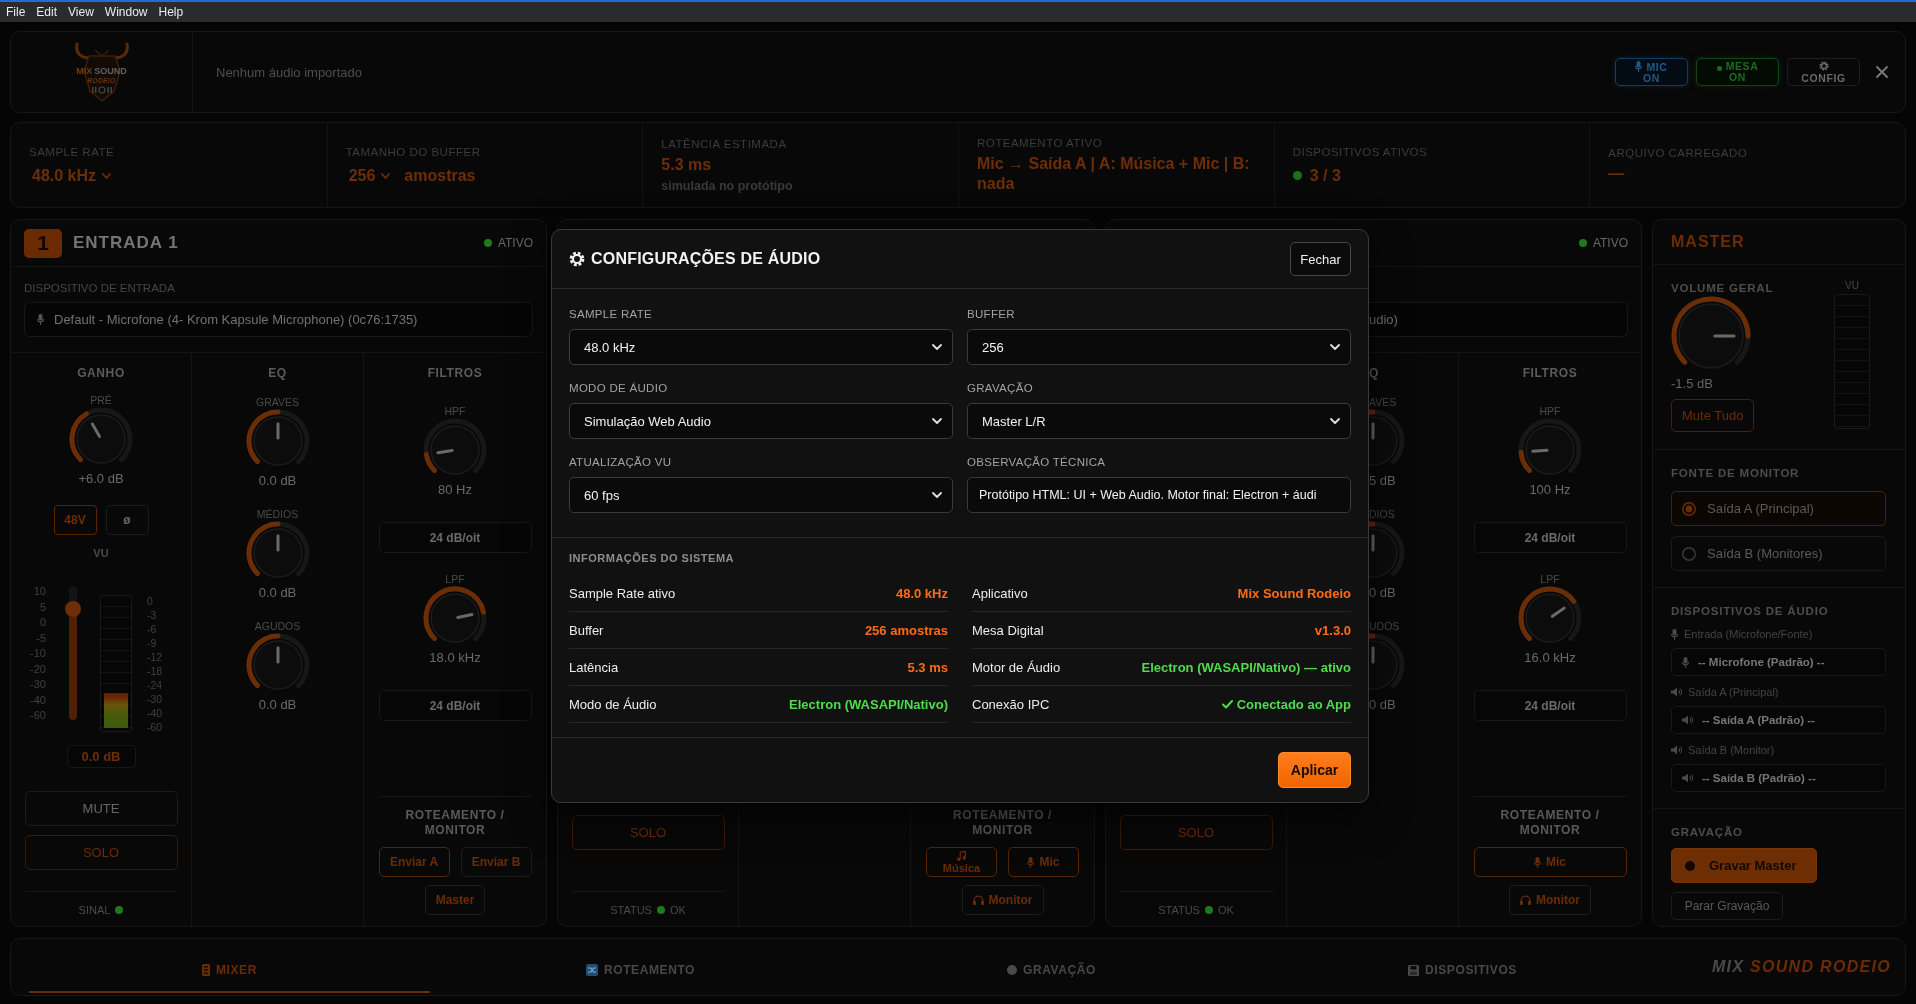  What do you see at coordinates (73, 608) in the screenshot?
I see `fader-thumb` at bounding box center [73, 608].